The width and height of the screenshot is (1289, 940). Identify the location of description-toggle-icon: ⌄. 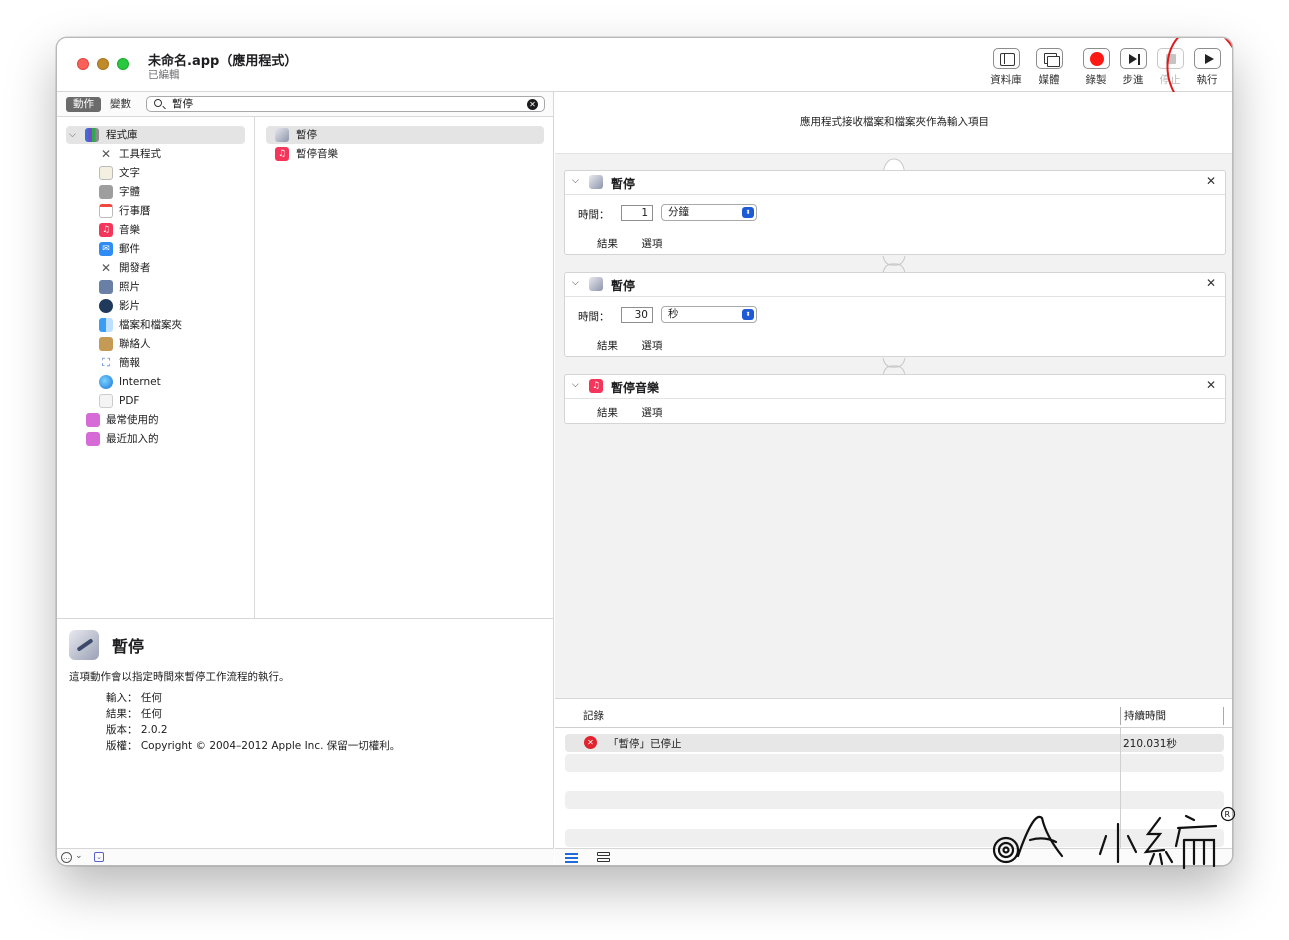
(99, 857).